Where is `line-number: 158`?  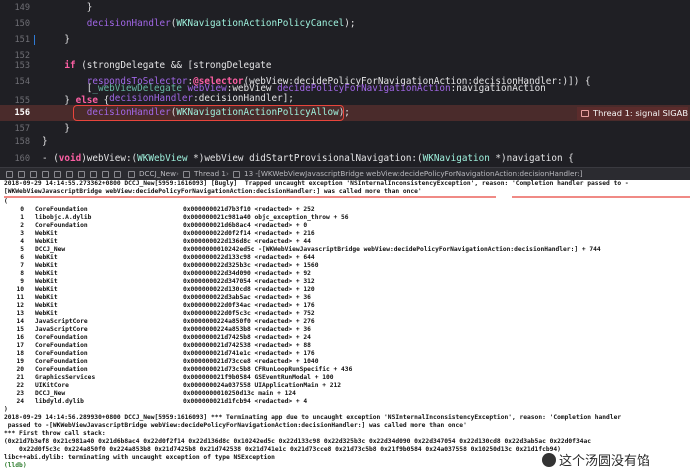
line-number: 158 is located at coordinates (22, 142).